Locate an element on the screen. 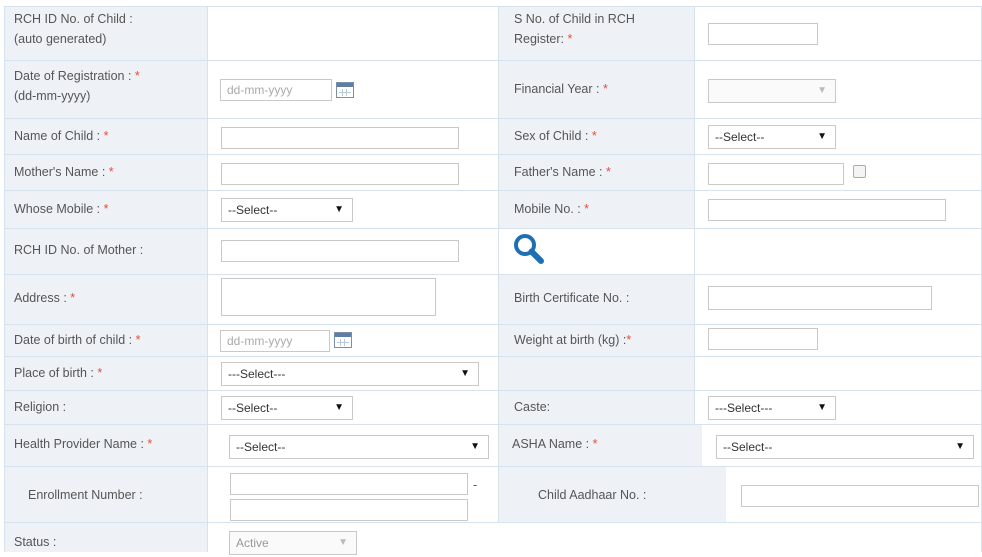 The image size is (982, 557). label-name-child: Name of Child : * is located at coordinates (61, 136).